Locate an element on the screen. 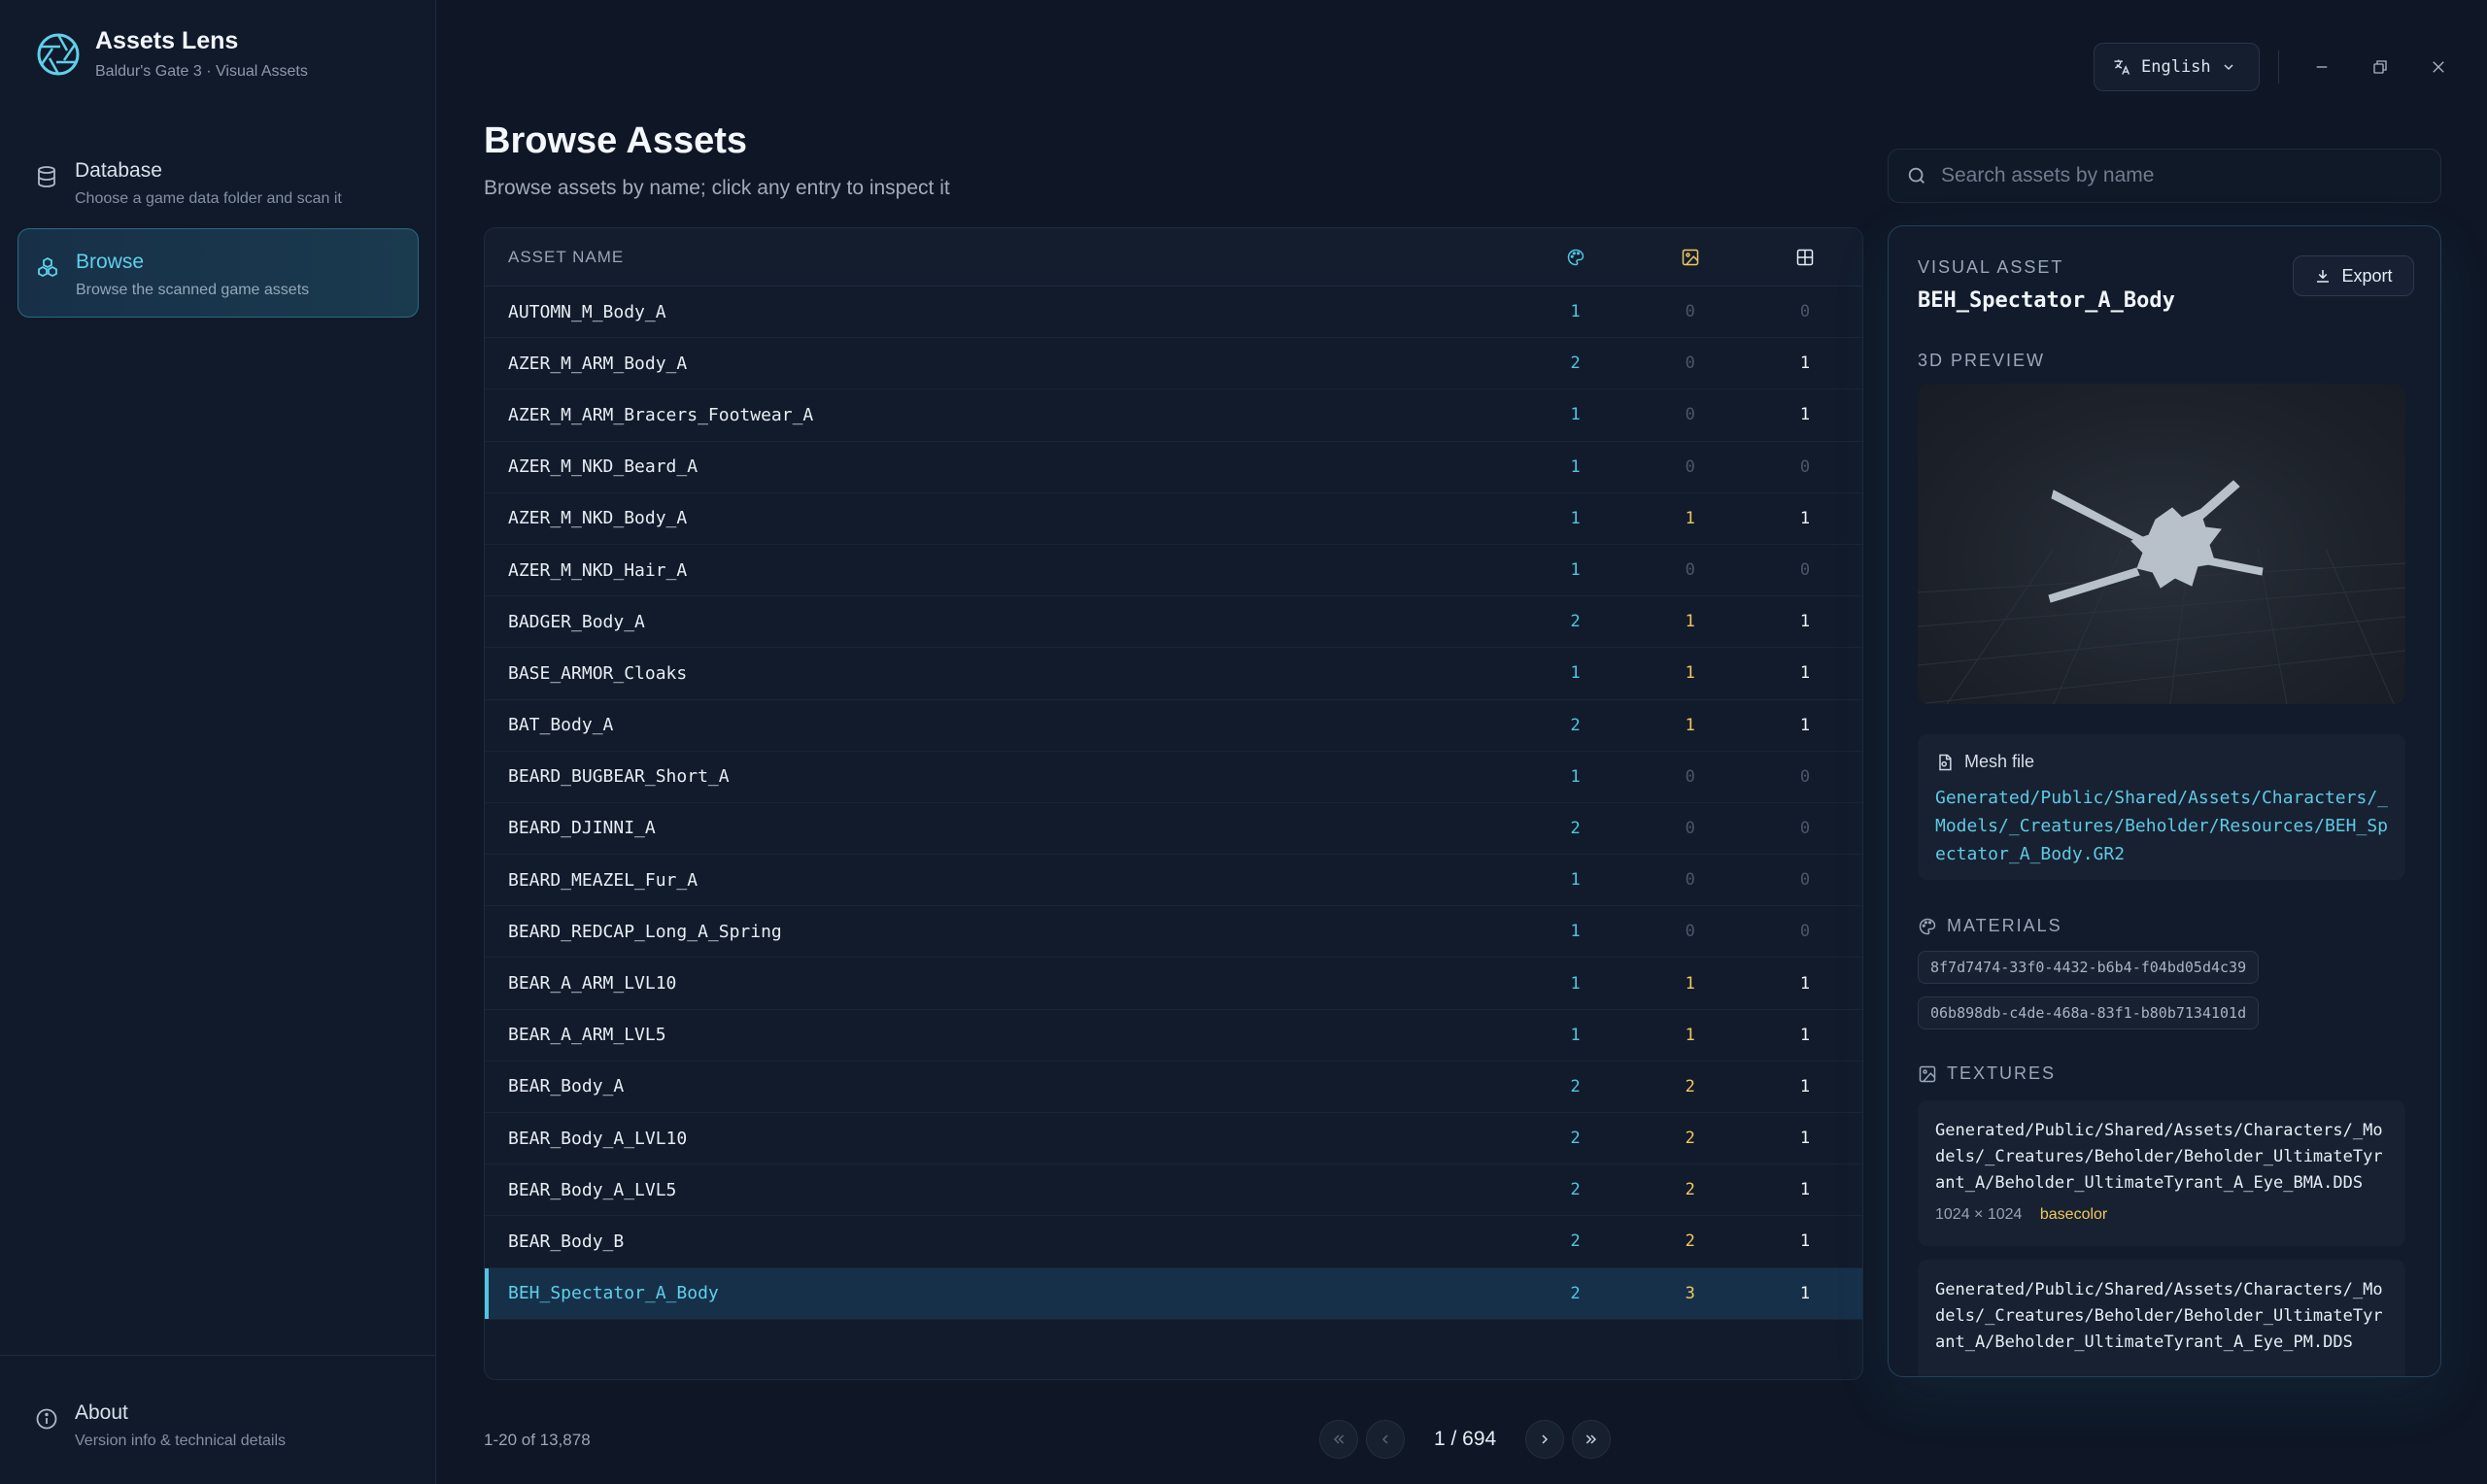 The image size is (2487, 1484). image-icon is located at coordinates (1690, 257).